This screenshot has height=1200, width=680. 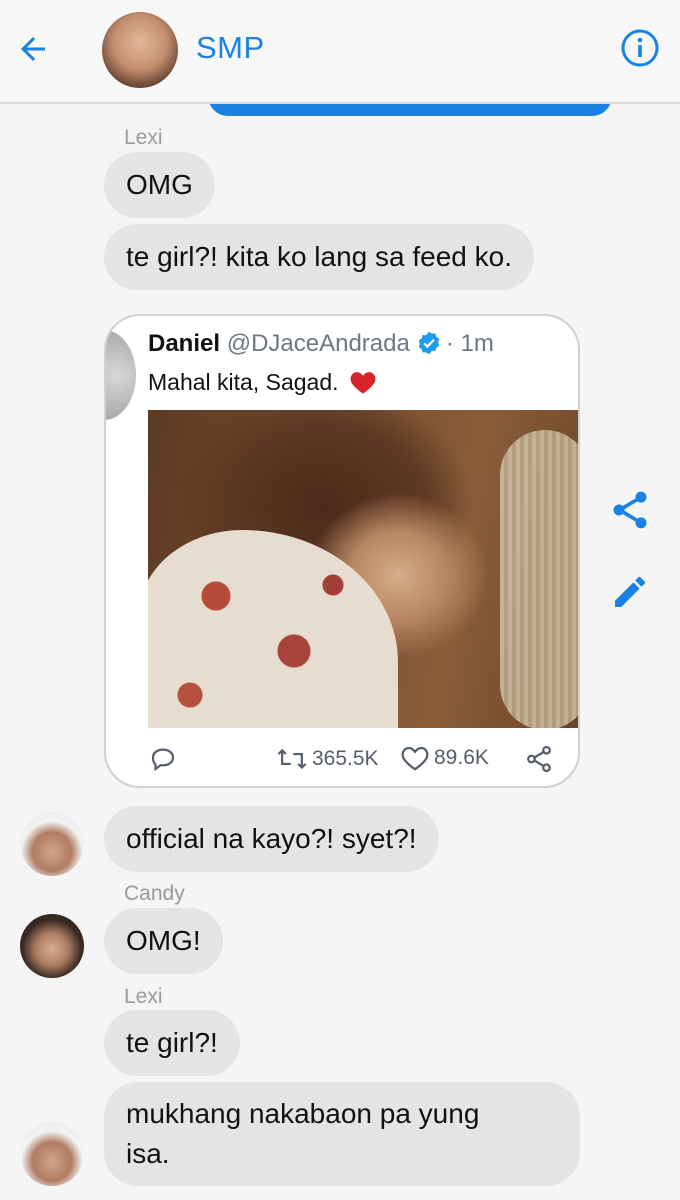 I want to click on edit-button, so click(x=630, y=592).